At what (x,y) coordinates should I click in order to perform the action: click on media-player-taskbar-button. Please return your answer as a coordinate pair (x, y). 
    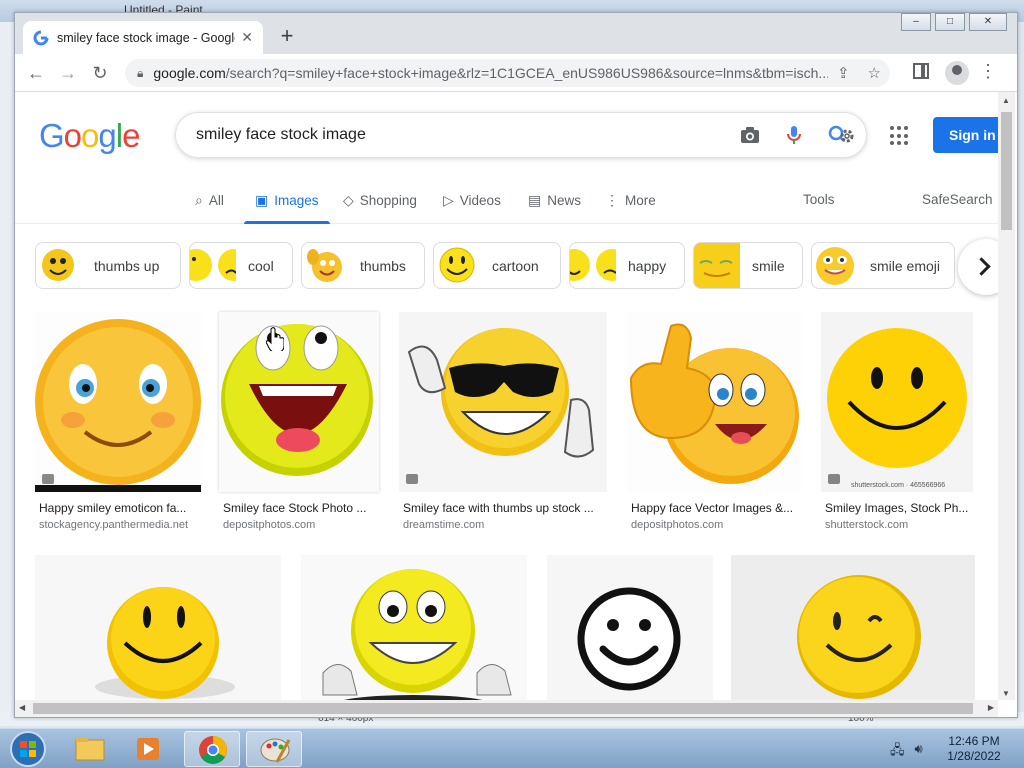
    Looking at the image, I should click on (148, 749).